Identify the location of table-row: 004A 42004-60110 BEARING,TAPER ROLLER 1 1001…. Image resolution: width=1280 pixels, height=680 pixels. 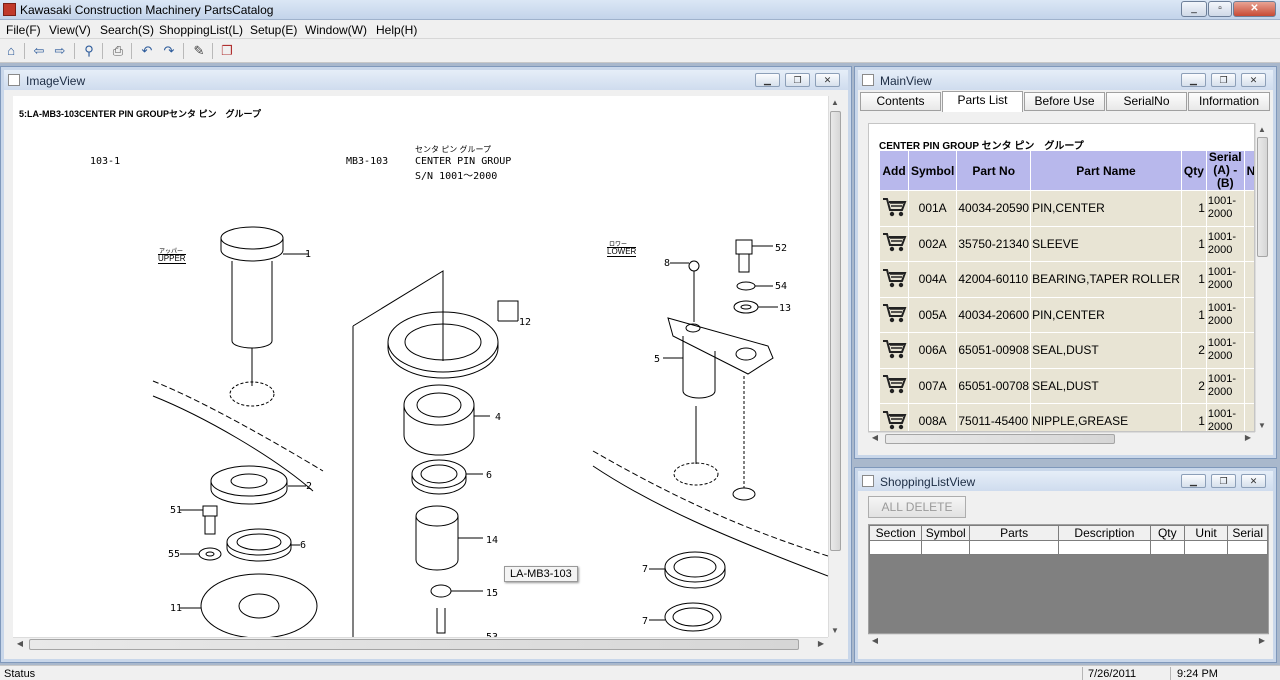
(1066, 279).